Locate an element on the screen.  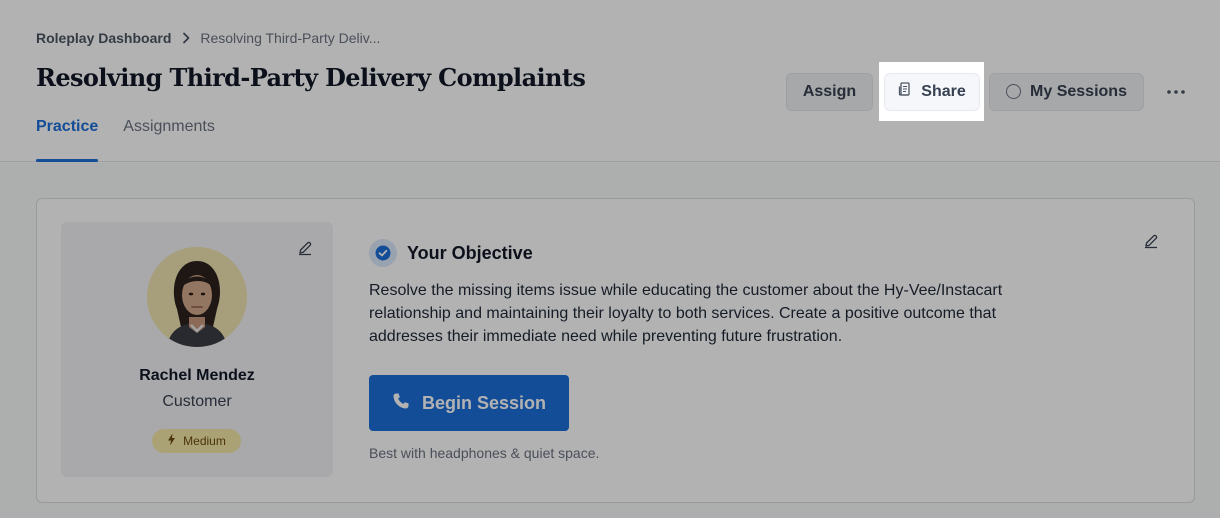
circle-icon is located at coordinates (1014, 91).